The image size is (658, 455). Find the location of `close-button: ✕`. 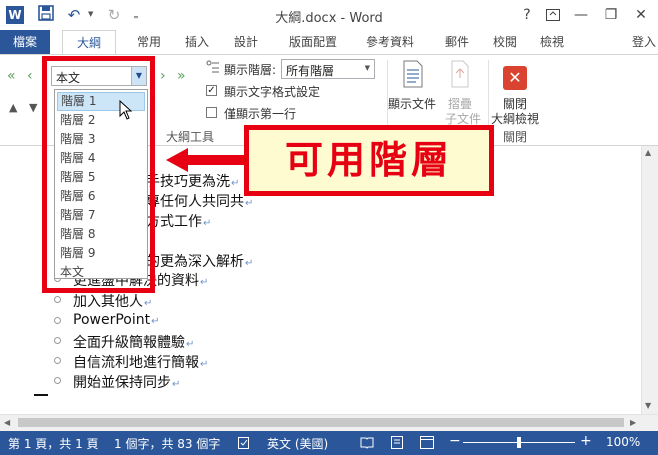

close-button: ✕ is located at coordinates (641, 15).